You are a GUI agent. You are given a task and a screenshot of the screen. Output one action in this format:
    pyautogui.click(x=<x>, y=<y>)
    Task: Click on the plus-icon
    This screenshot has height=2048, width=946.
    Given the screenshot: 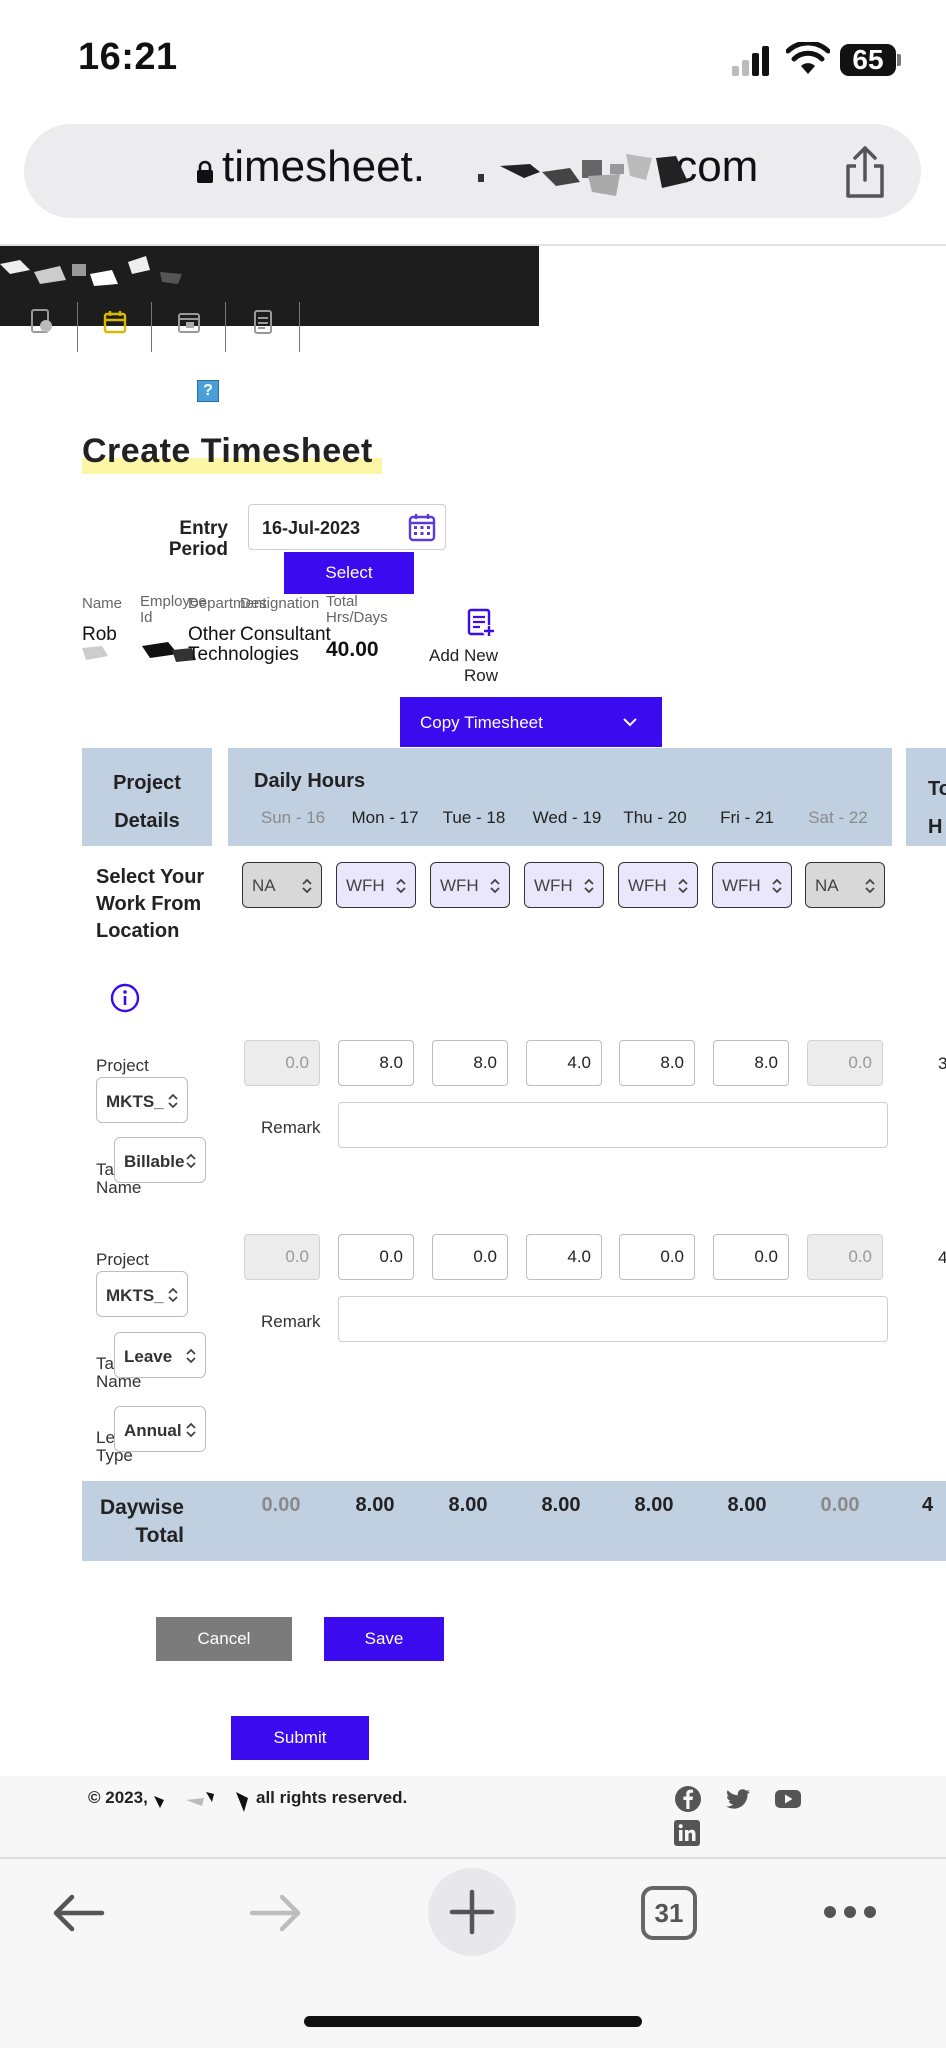 What is the action you would take?
    pyautogui.click(x=472, y=1912)
    